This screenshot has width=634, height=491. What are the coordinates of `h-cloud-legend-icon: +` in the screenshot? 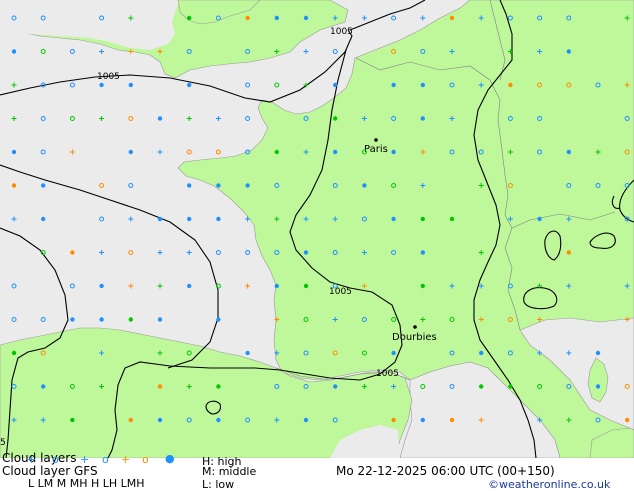 It's located at (126, 459).